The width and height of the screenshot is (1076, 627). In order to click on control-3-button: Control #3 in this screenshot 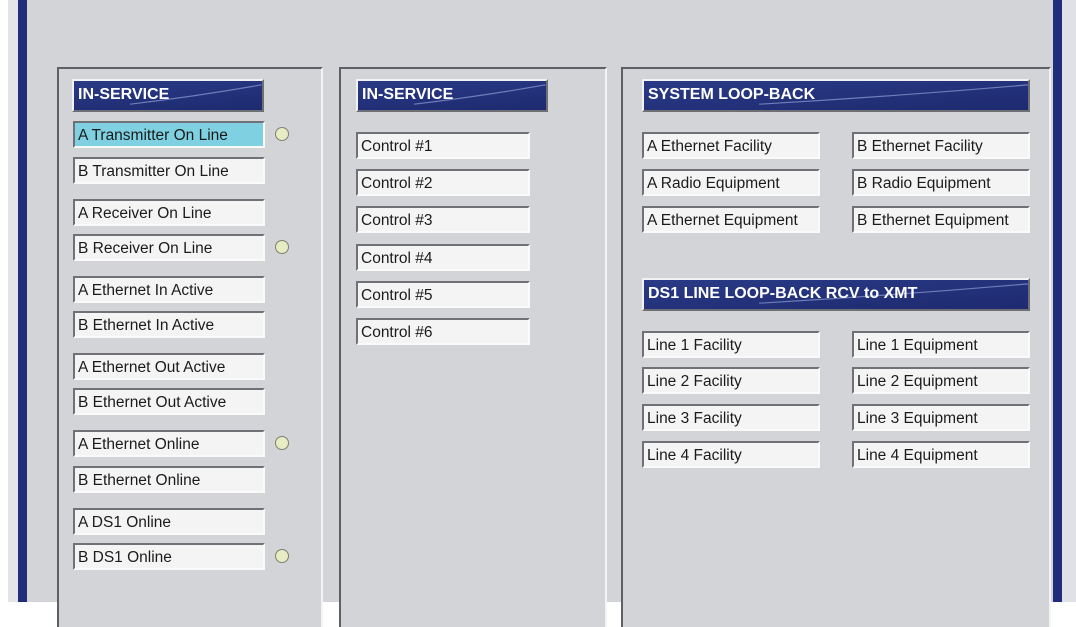, I will do `click(443, 219)`.